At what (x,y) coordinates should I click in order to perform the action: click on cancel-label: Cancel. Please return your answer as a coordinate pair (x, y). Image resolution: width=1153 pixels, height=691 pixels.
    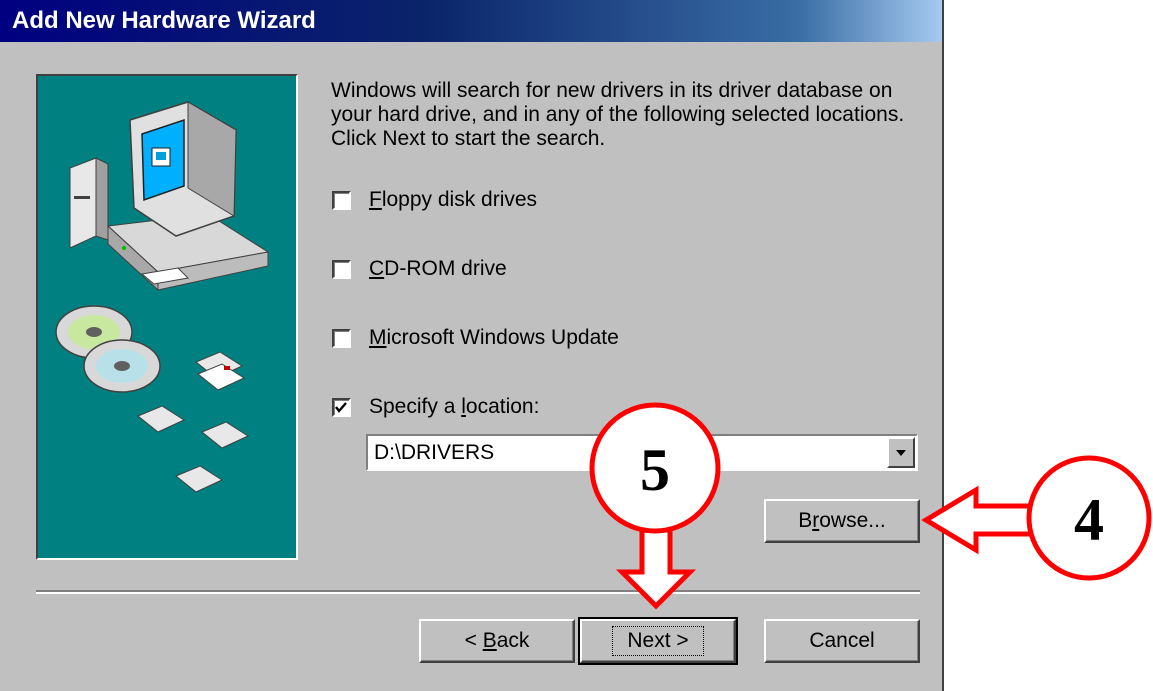
    Looking at the image, I should click on (842, 640).